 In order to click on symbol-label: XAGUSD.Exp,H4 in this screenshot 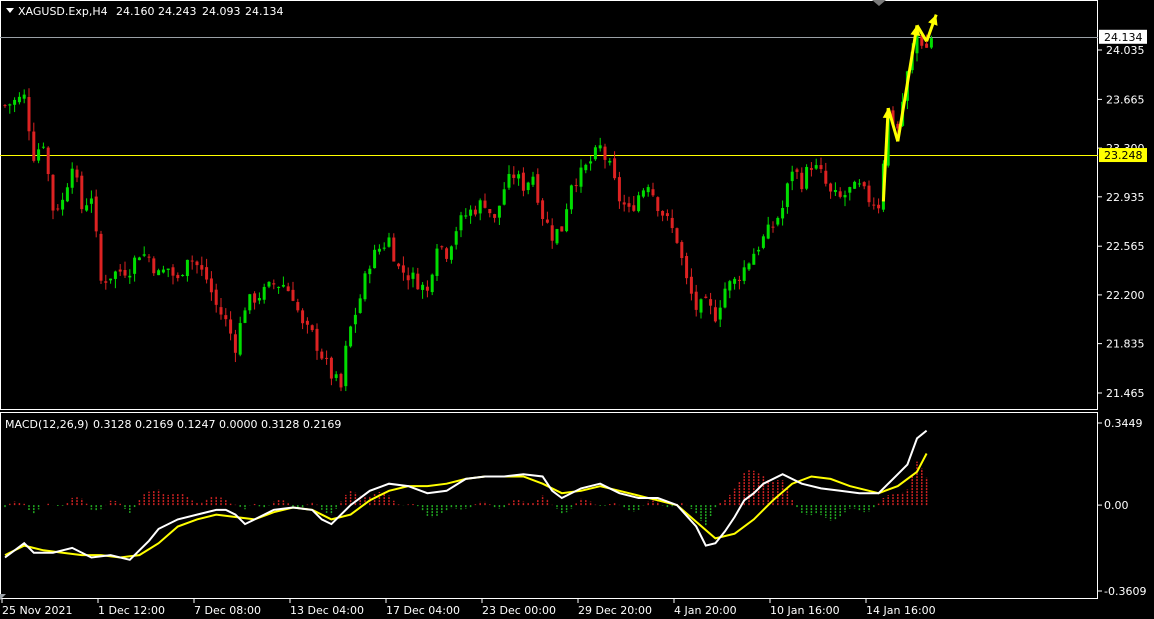, I will do `click(63, 11)`.